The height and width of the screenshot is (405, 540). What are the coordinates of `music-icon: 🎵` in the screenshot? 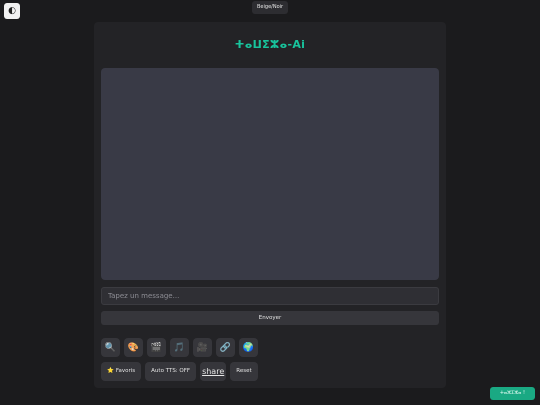 It's located at (179, 347).